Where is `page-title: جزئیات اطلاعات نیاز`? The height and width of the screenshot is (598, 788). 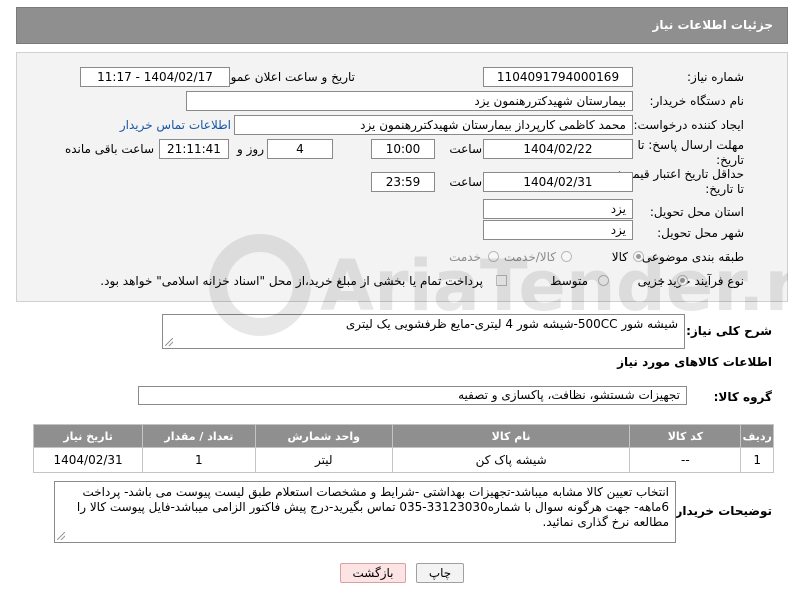
page-title: جزئیات اطلاعات نیاز is located at coordinates (712, 25).